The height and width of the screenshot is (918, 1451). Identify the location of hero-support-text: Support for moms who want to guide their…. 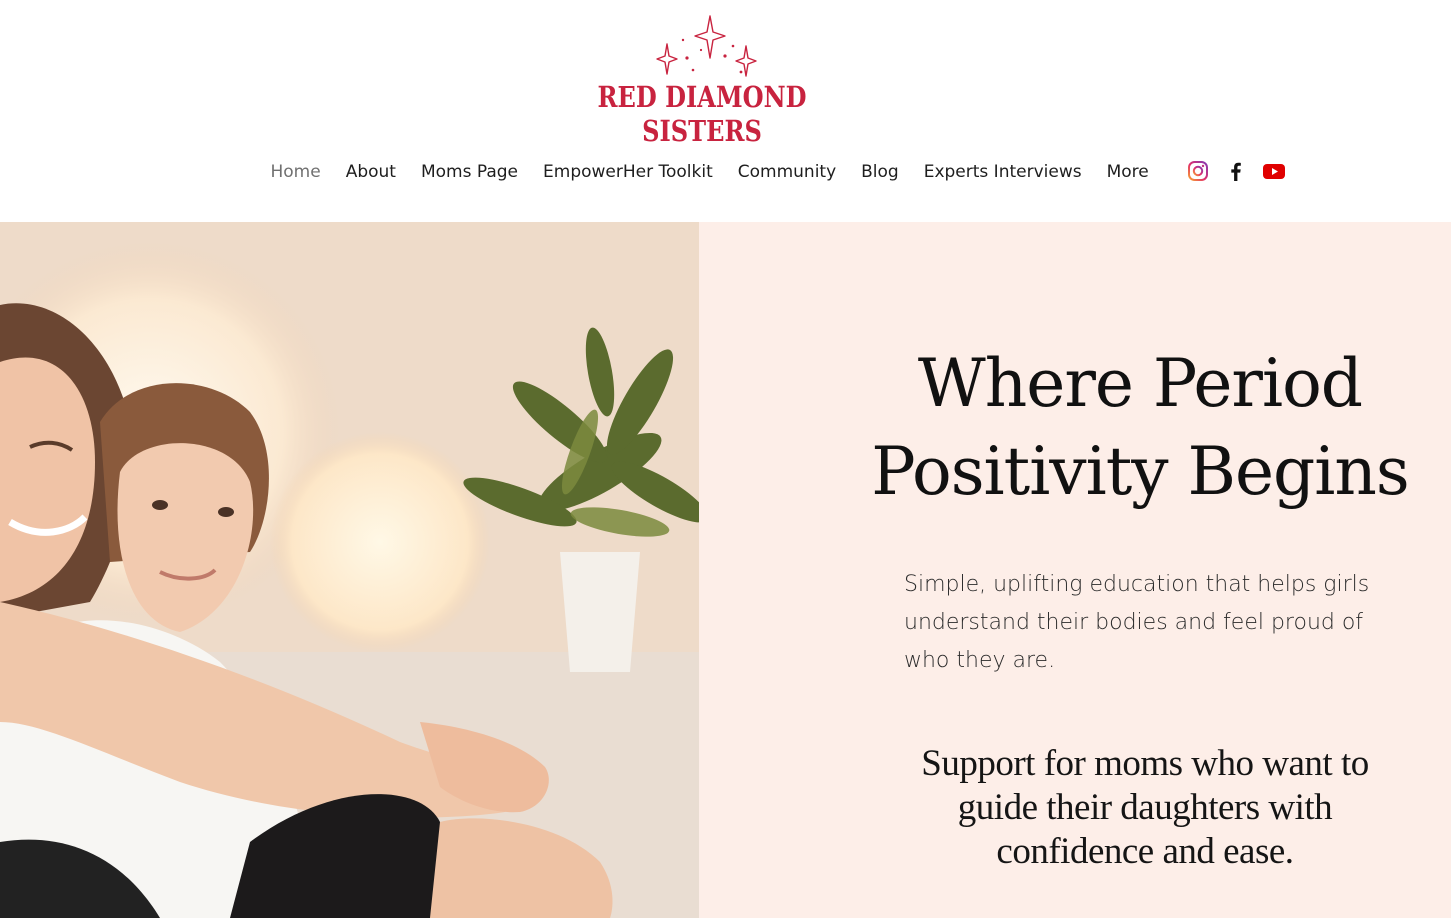
(1145, 807).